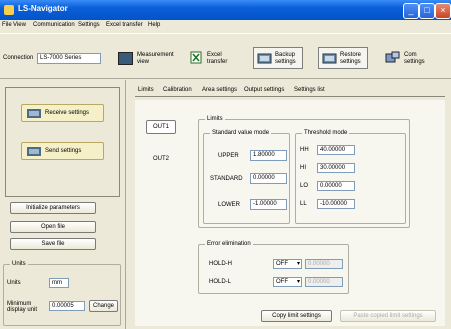 Image resolution: width=451 pixels, height=329 pixels. Describe the element at coordinates (226, 179) in the screenshot. I see `standard-label: STANDARD` at that location.